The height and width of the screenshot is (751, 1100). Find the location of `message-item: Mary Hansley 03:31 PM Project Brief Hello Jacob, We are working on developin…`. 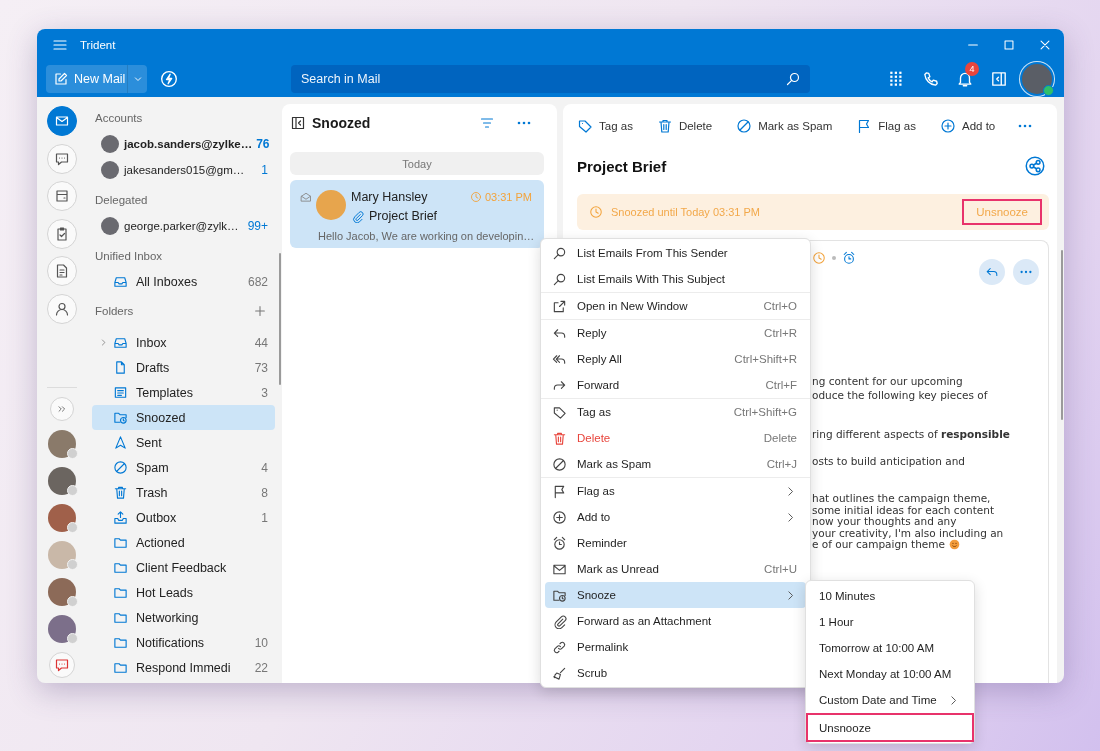

message-item: Mary Hansley 03:31 PM Project Brief Hello Jacob, We are working on developin… is located at coordinates (417, 214).